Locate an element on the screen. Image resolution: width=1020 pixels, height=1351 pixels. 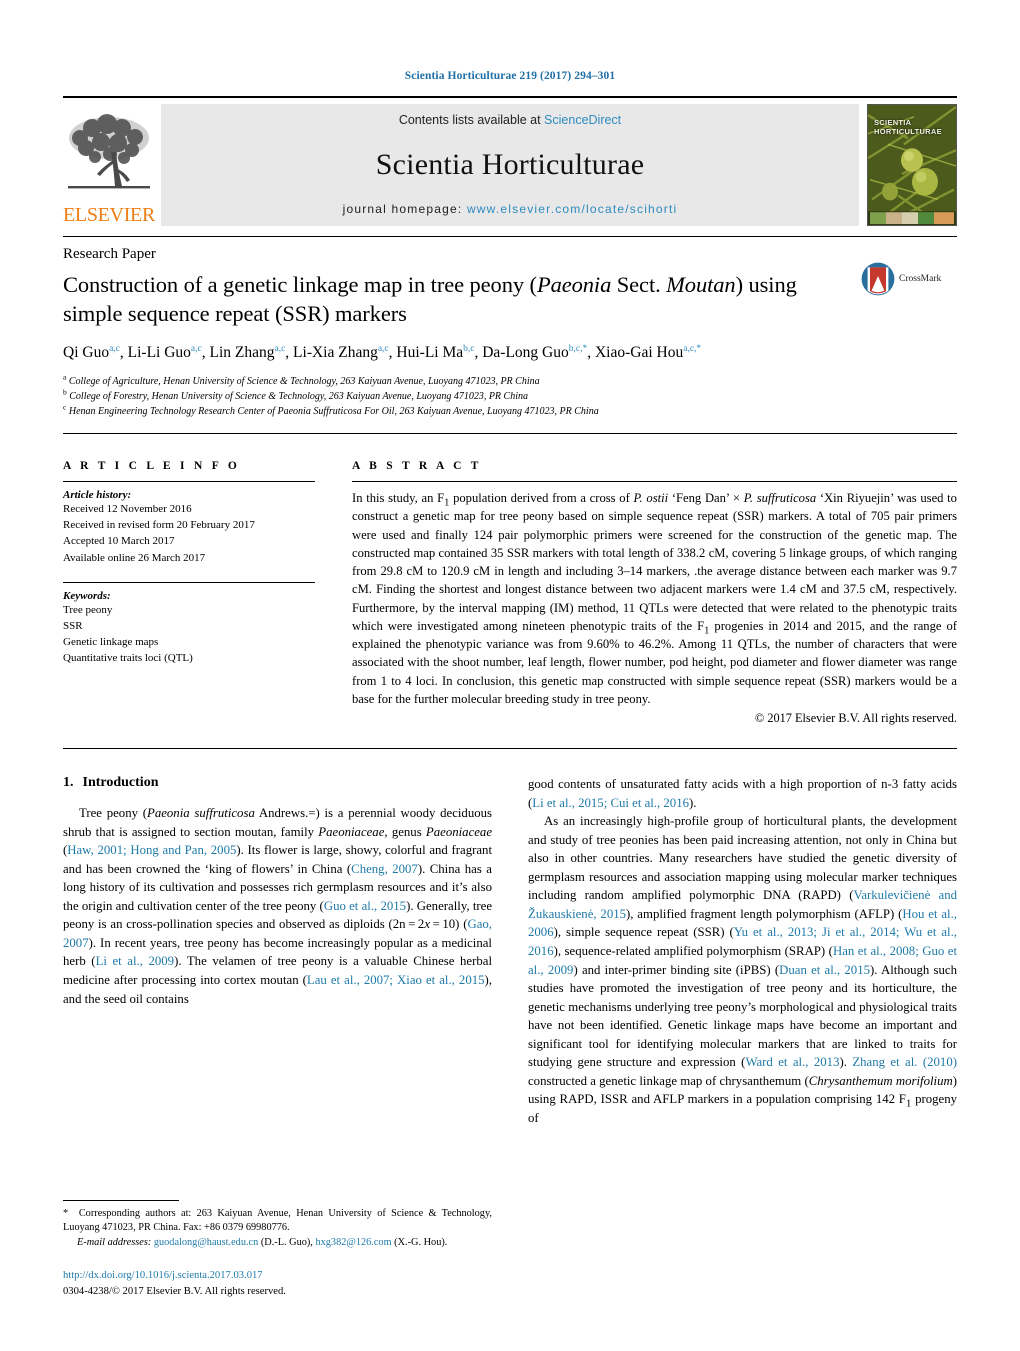
cover-title: SCIENTIA HORTICULTURAE is located at coordinates (908, 127).